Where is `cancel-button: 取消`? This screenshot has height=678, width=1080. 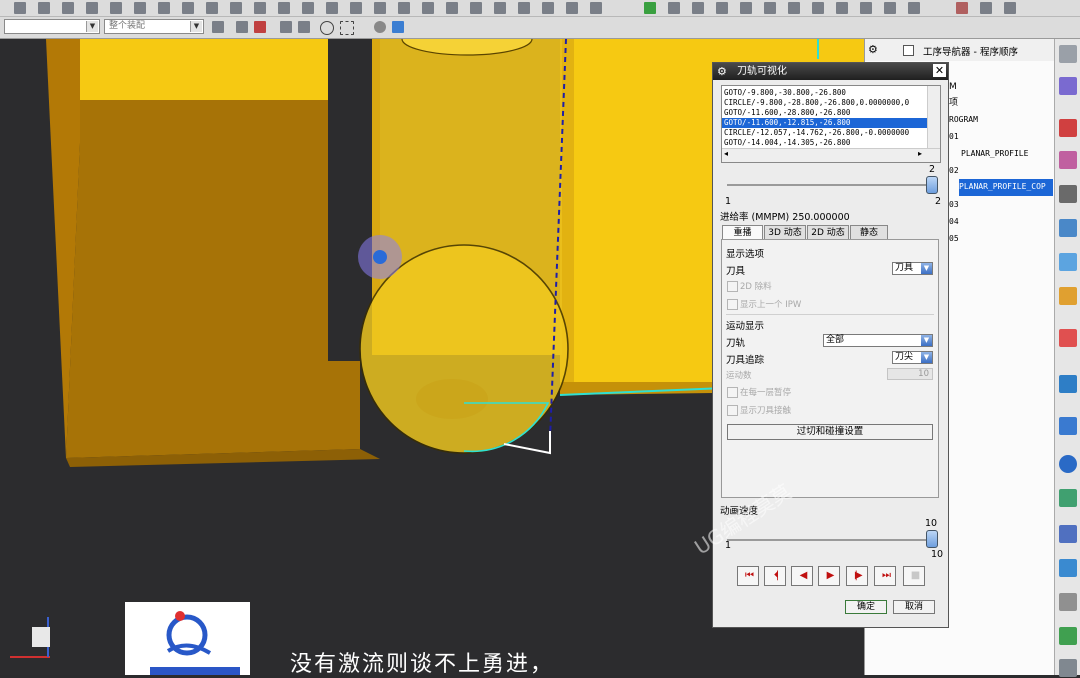 cancel-button: 取消 is located at coordinates (914, 607).